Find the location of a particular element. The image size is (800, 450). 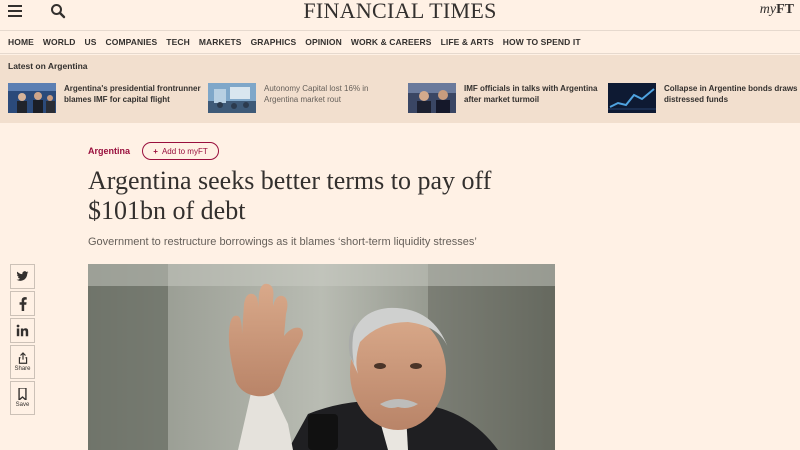

site-header: FINANCIAL TIMES myFT is located at coordinates (400, 12).